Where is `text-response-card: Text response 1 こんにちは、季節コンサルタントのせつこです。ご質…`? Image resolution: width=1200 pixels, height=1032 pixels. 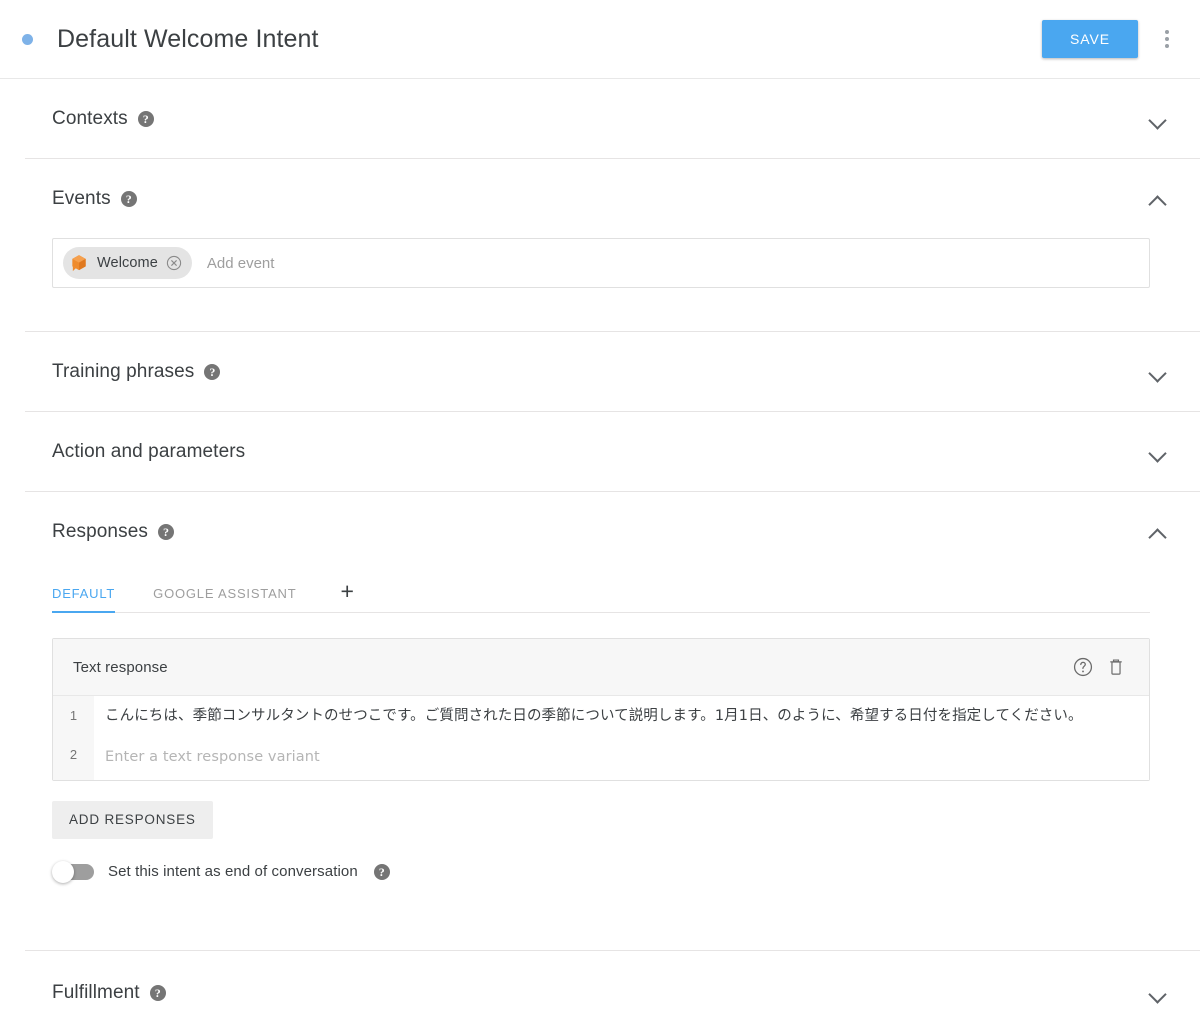 text-response-card: Text response 1 こんにちは、季節コンサルタントのせつこです。ご質… is located at coordinates (601, 709).